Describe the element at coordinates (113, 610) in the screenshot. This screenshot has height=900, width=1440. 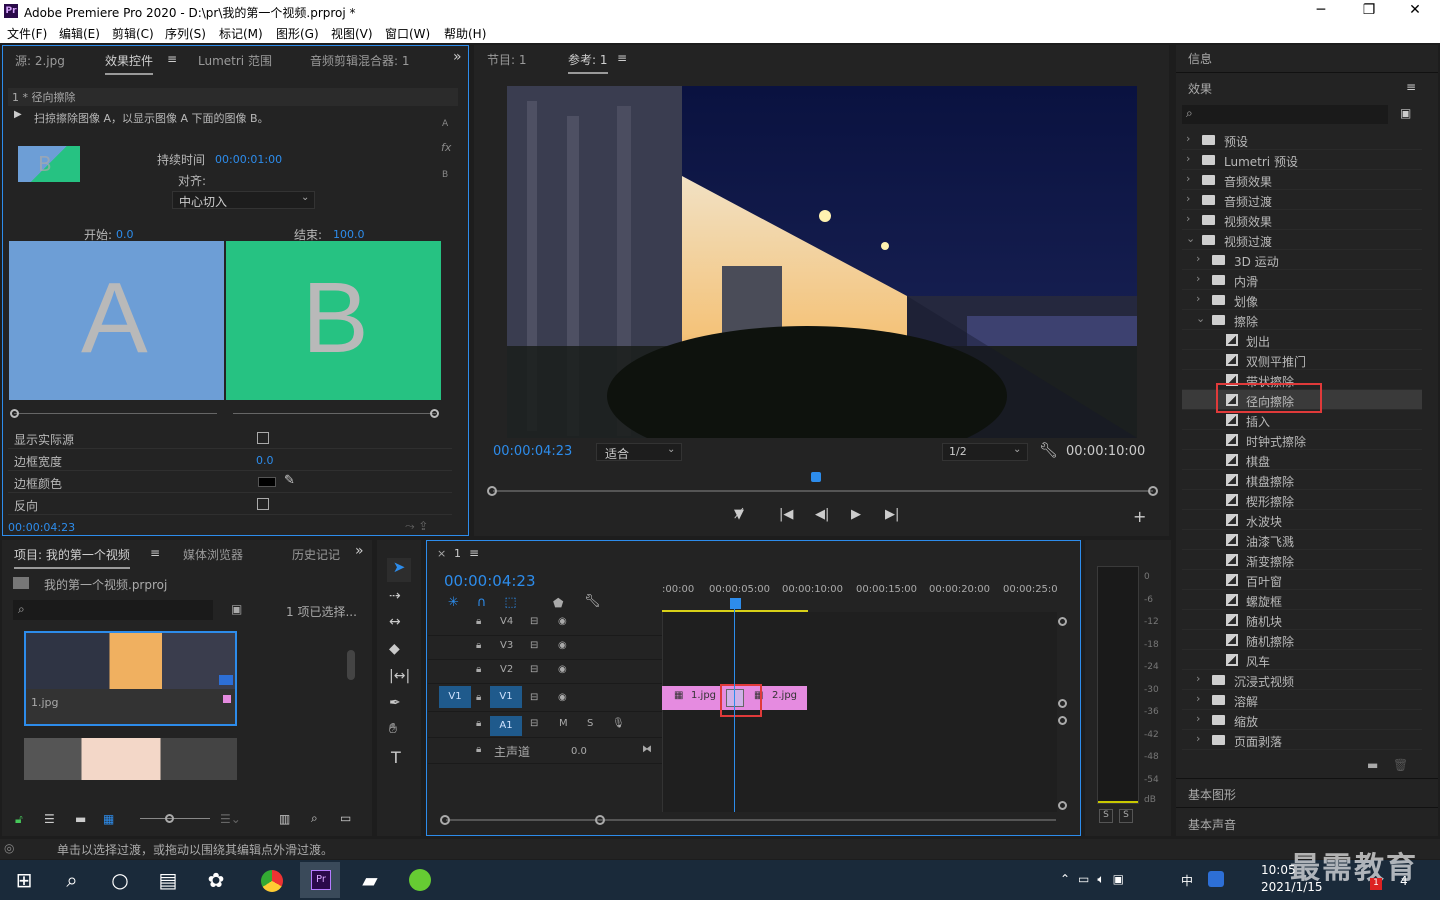
I see `project-search-input: ⌕` at that location.